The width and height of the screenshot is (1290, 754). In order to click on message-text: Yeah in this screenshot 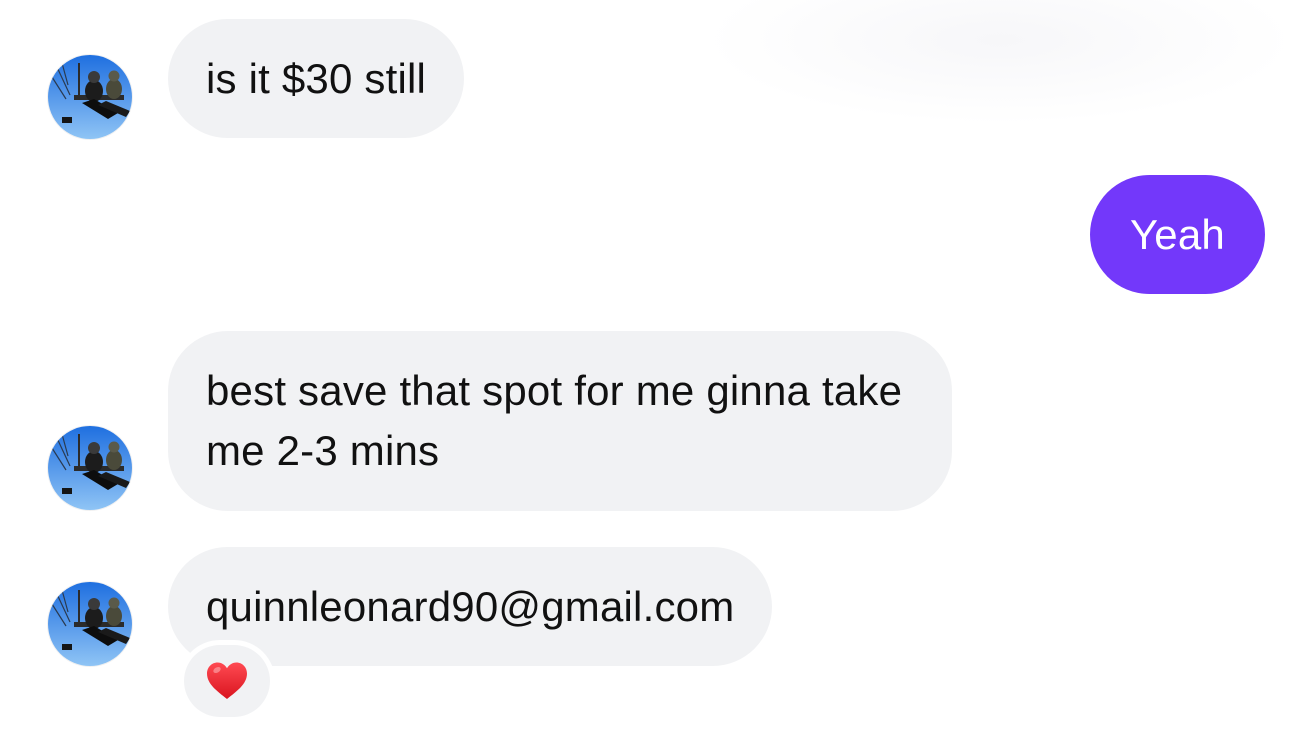, I will do `click(1177, 234)`.